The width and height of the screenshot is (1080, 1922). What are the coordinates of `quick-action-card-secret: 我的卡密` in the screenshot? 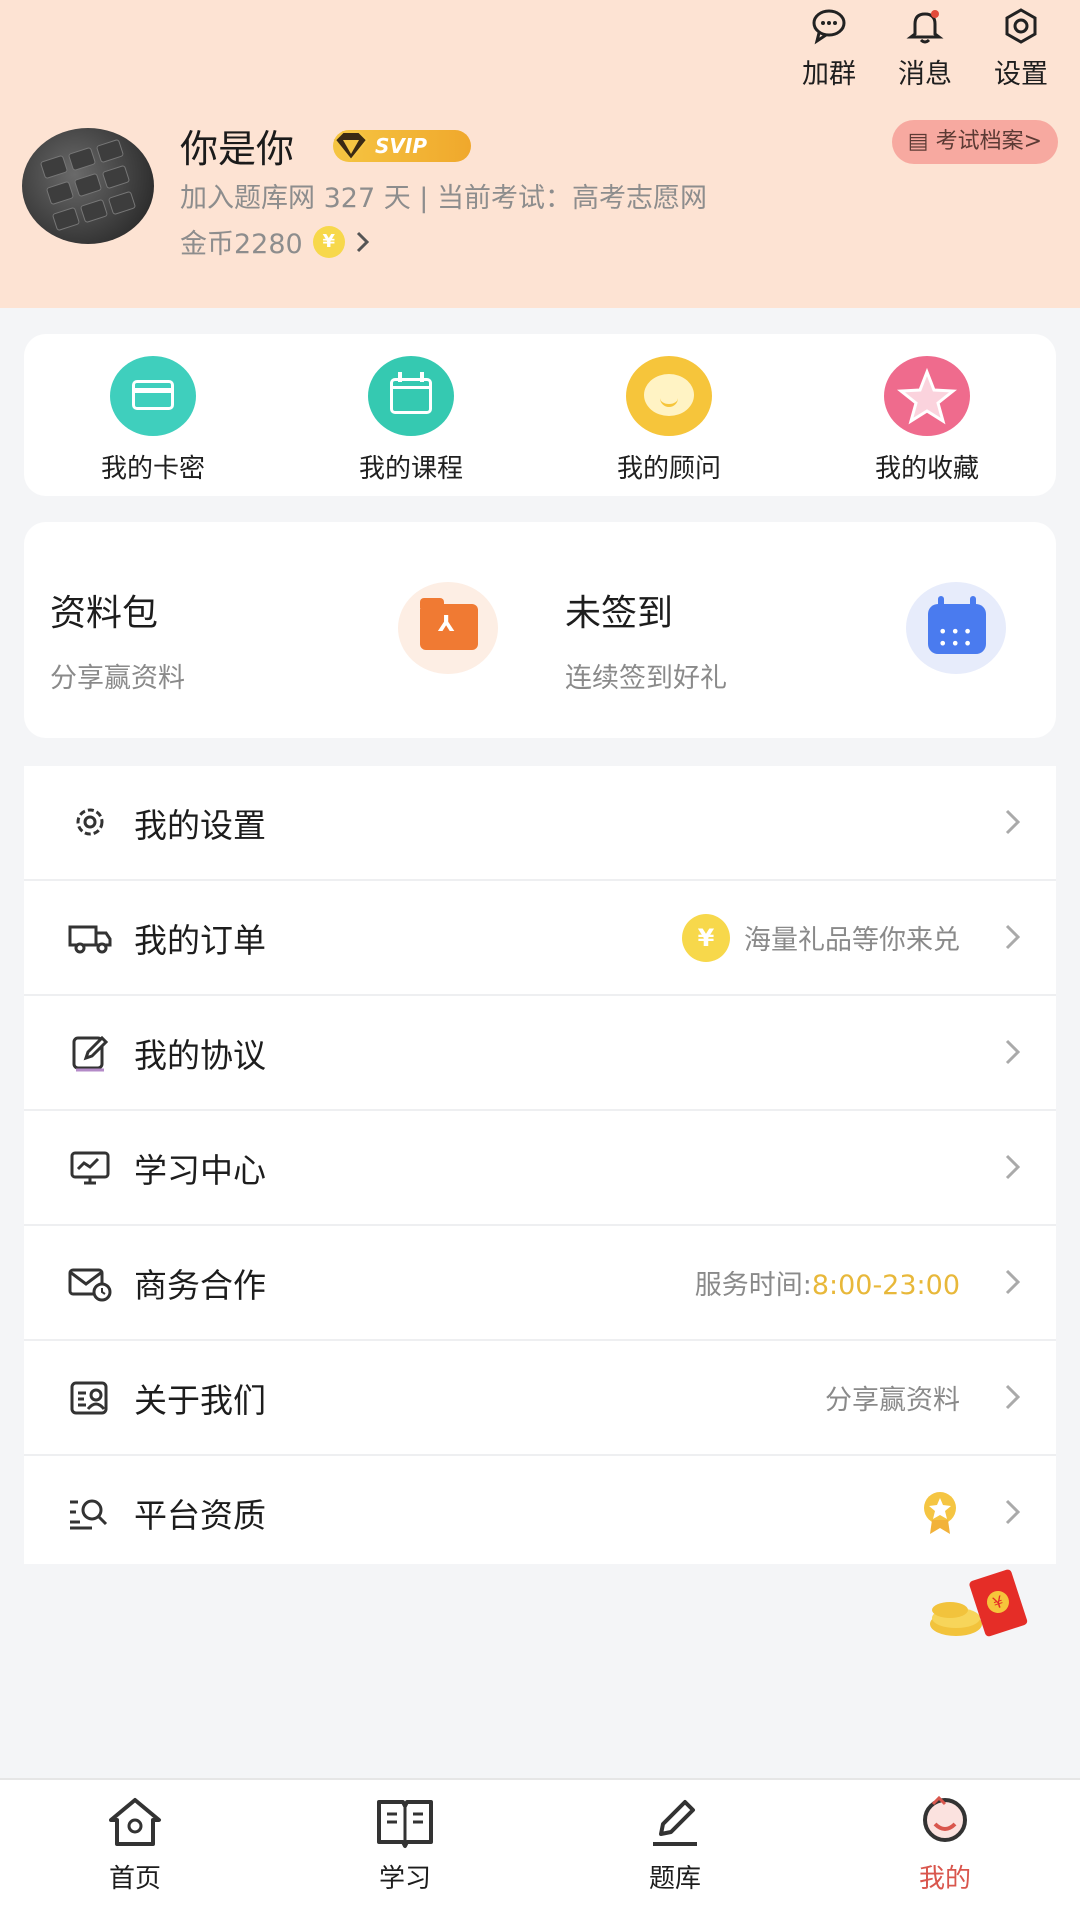 It's located at (153, 415).